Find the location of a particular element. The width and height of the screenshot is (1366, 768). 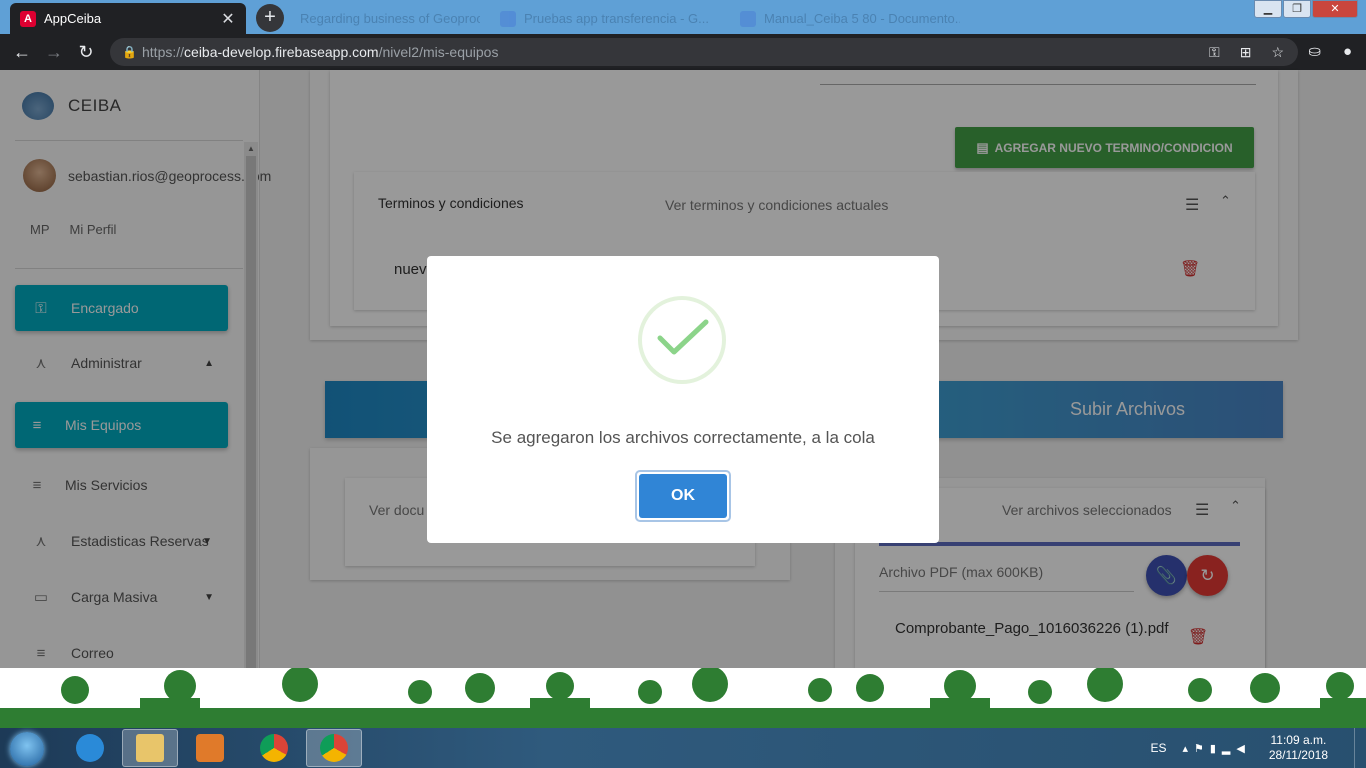

clock: 11:09 a.m. 28/11/2018 is located at coordinates (1298, 748).